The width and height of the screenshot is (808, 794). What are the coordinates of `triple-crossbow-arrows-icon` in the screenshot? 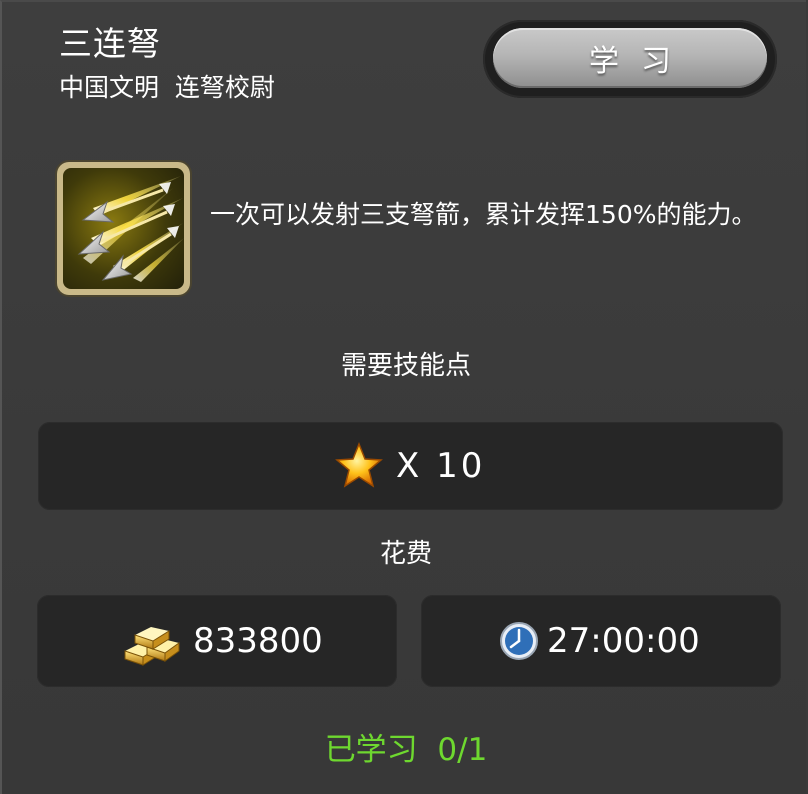 It's located at (123, 228).